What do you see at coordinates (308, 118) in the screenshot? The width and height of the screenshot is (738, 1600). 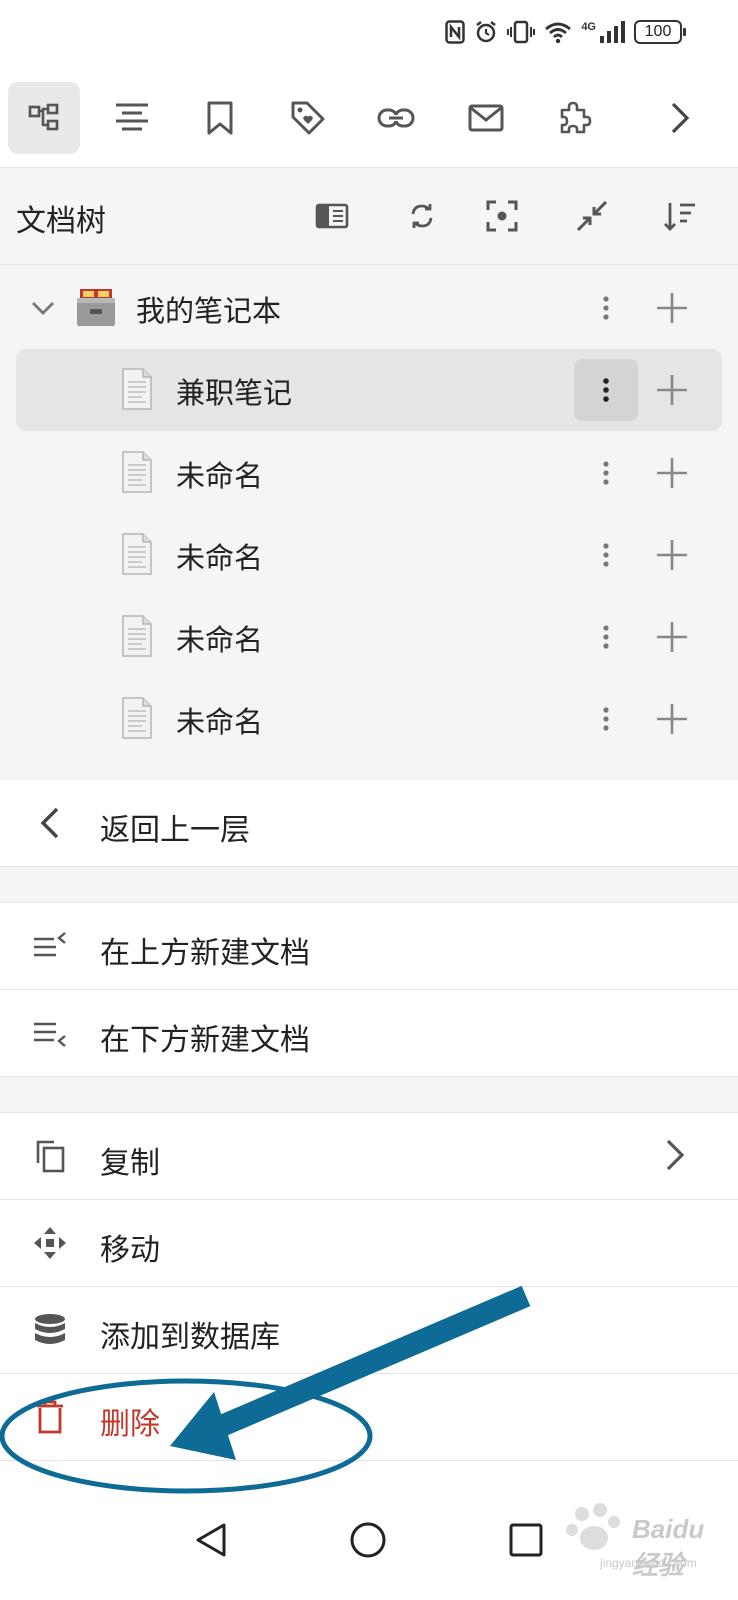 I see `tag-button` at bounding box center [308, 118].